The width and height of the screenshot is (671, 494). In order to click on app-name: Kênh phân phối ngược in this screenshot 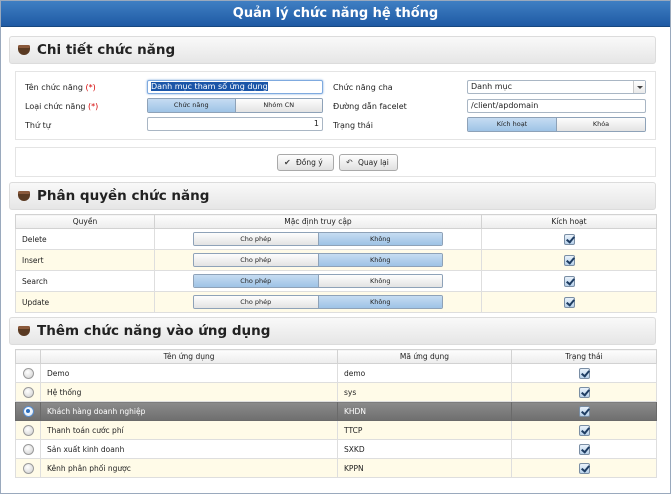, I will do `click(189, 468)`.